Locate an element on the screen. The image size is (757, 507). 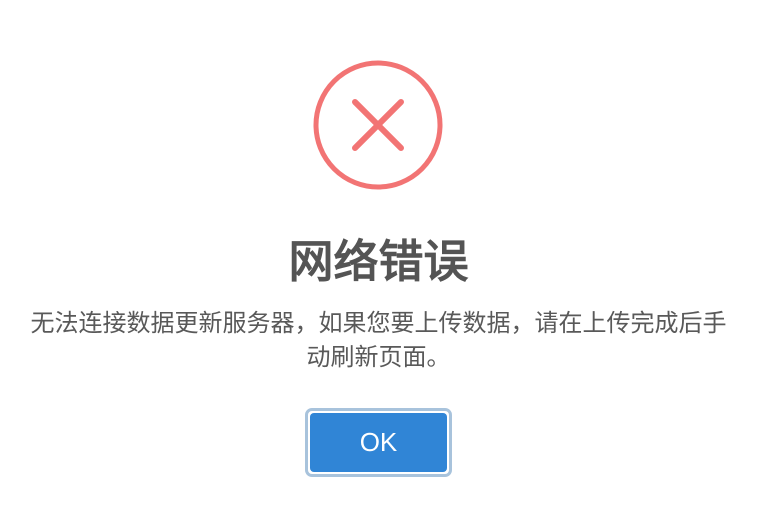
ok-button-focus-ring: OK is located at coordinates (378, 442).